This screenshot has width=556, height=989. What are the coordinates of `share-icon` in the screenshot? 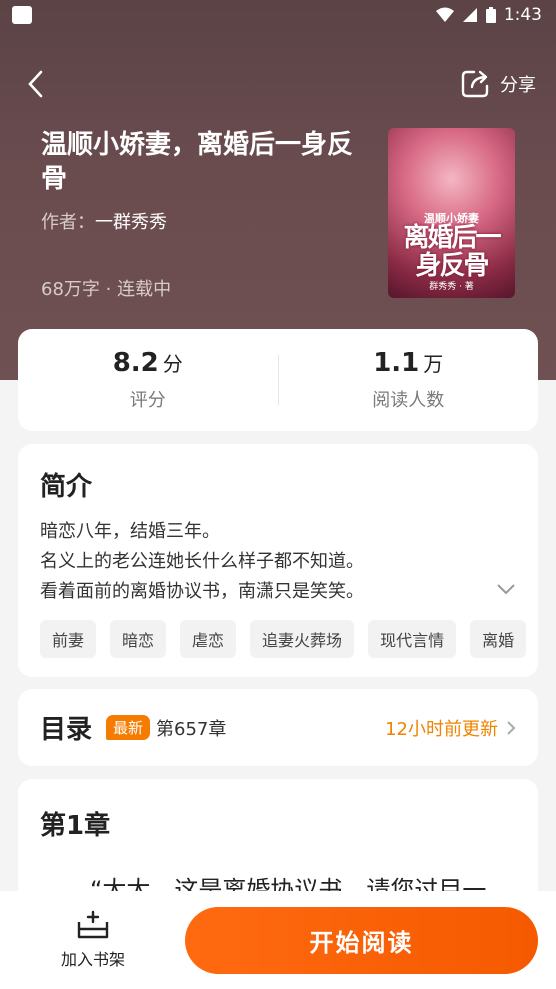 It's located at (475, 84).